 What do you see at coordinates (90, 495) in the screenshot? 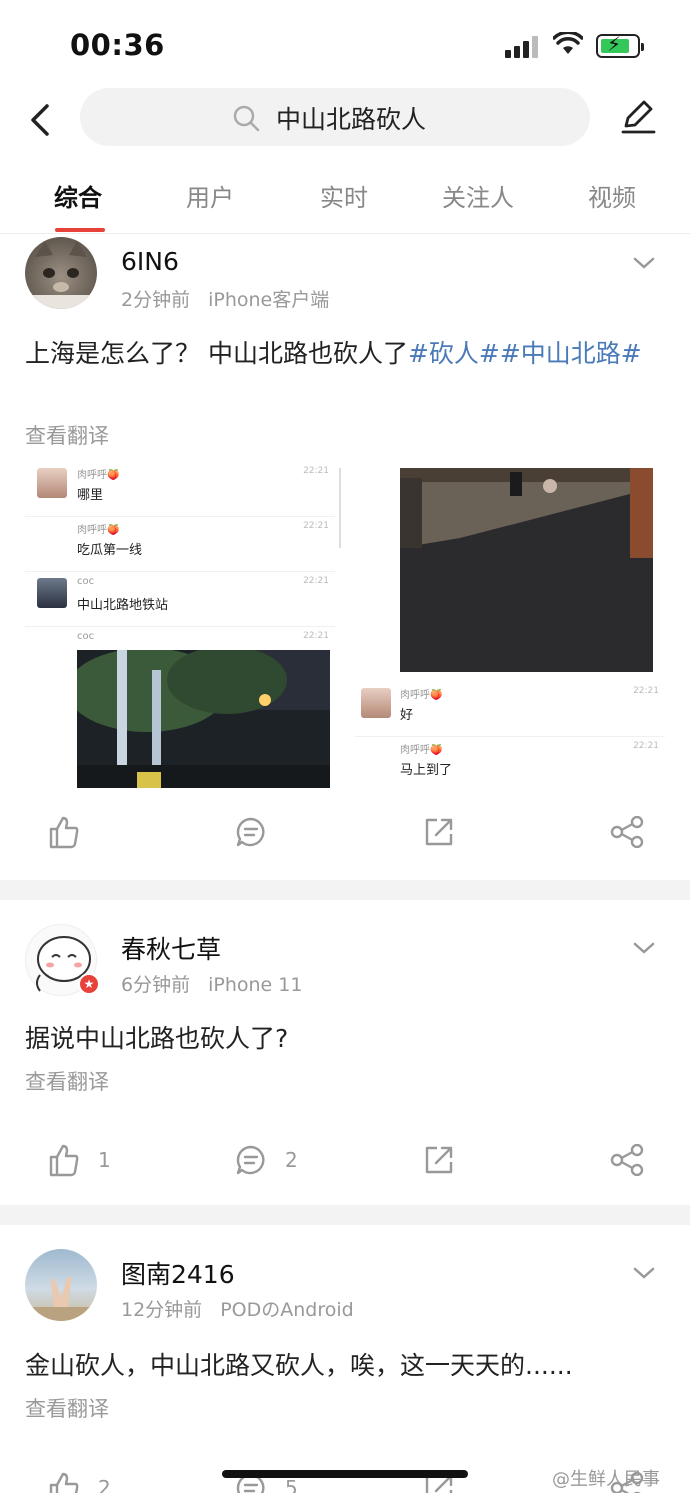
I see `chat-text: 哪里` at bounding box center [90, 495].